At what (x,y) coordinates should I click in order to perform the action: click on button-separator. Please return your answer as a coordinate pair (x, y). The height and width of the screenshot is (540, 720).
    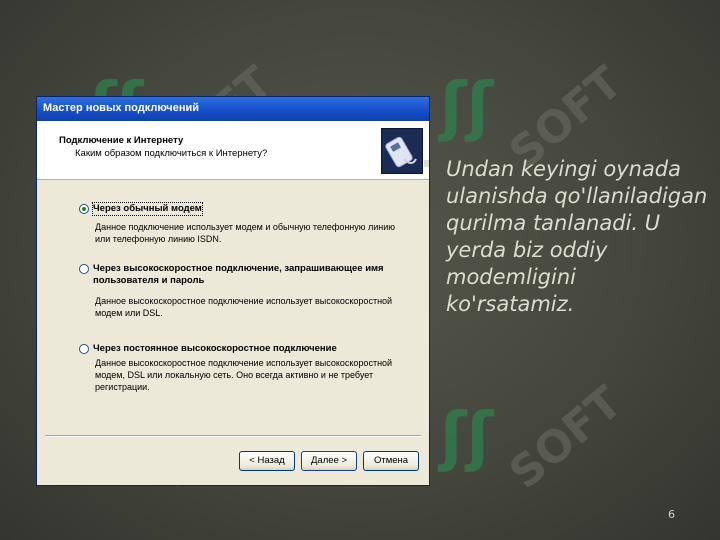
    Looking at the image, I should click on (233, 436).